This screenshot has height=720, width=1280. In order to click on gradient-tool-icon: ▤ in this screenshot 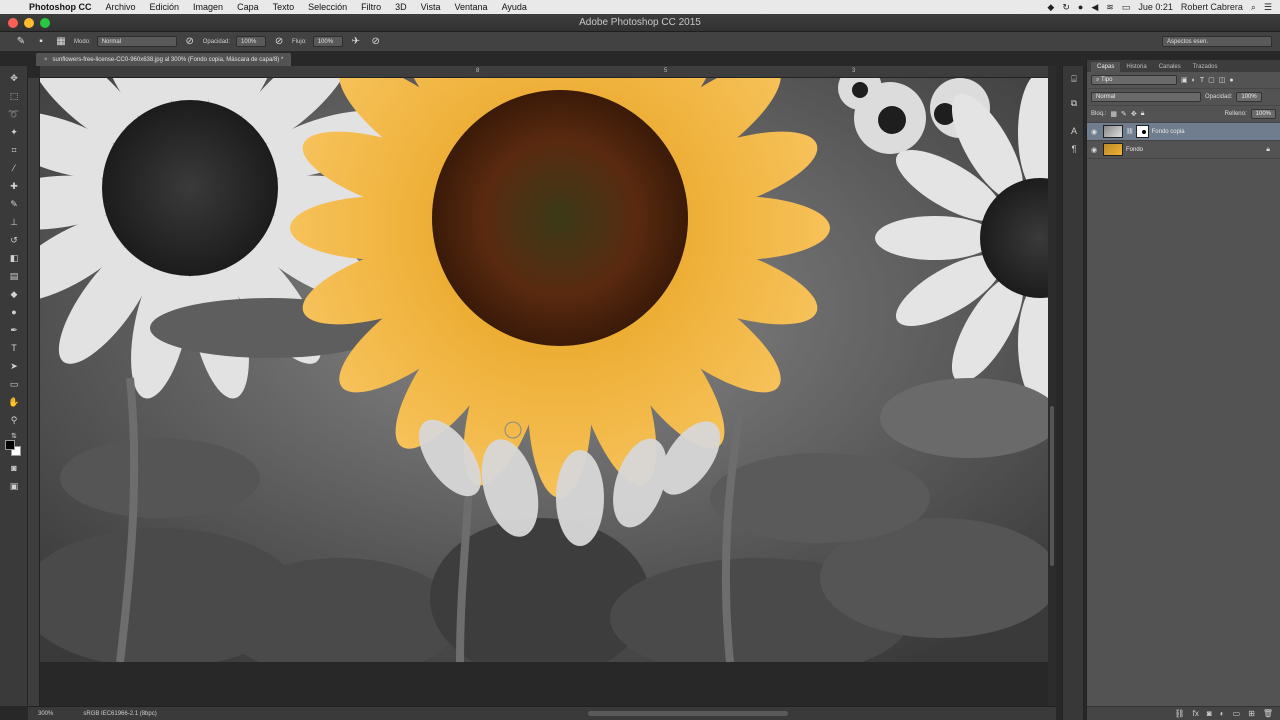, I will do `click(14, 276)`.